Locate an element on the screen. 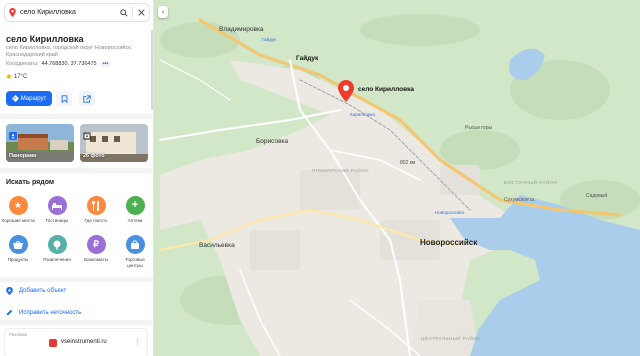  more-options-icon: ⋮ is located at coordinates (137, 342).